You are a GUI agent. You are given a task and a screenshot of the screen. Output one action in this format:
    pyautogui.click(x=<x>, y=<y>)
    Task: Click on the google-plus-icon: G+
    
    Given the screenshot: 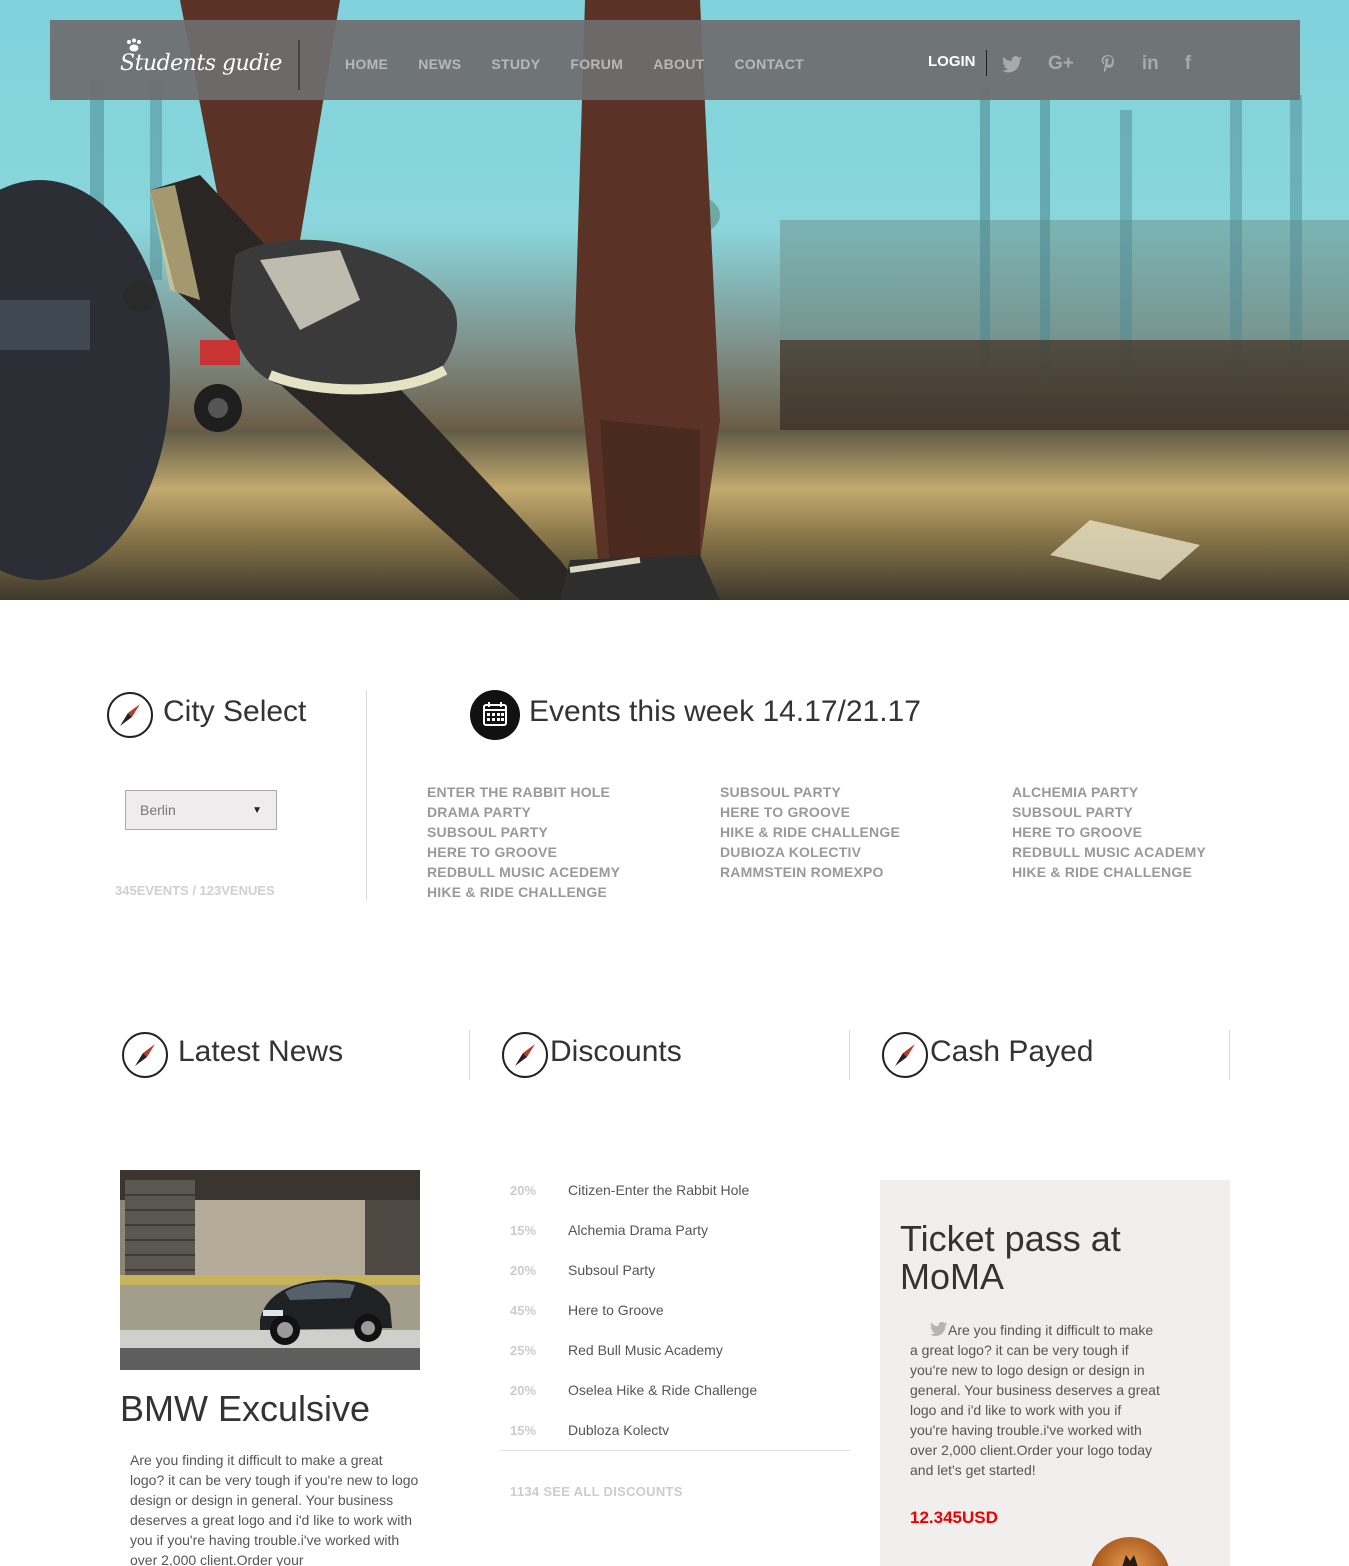 What is the action you would take?
    pyautogui.click(x=1061, y=64)
    